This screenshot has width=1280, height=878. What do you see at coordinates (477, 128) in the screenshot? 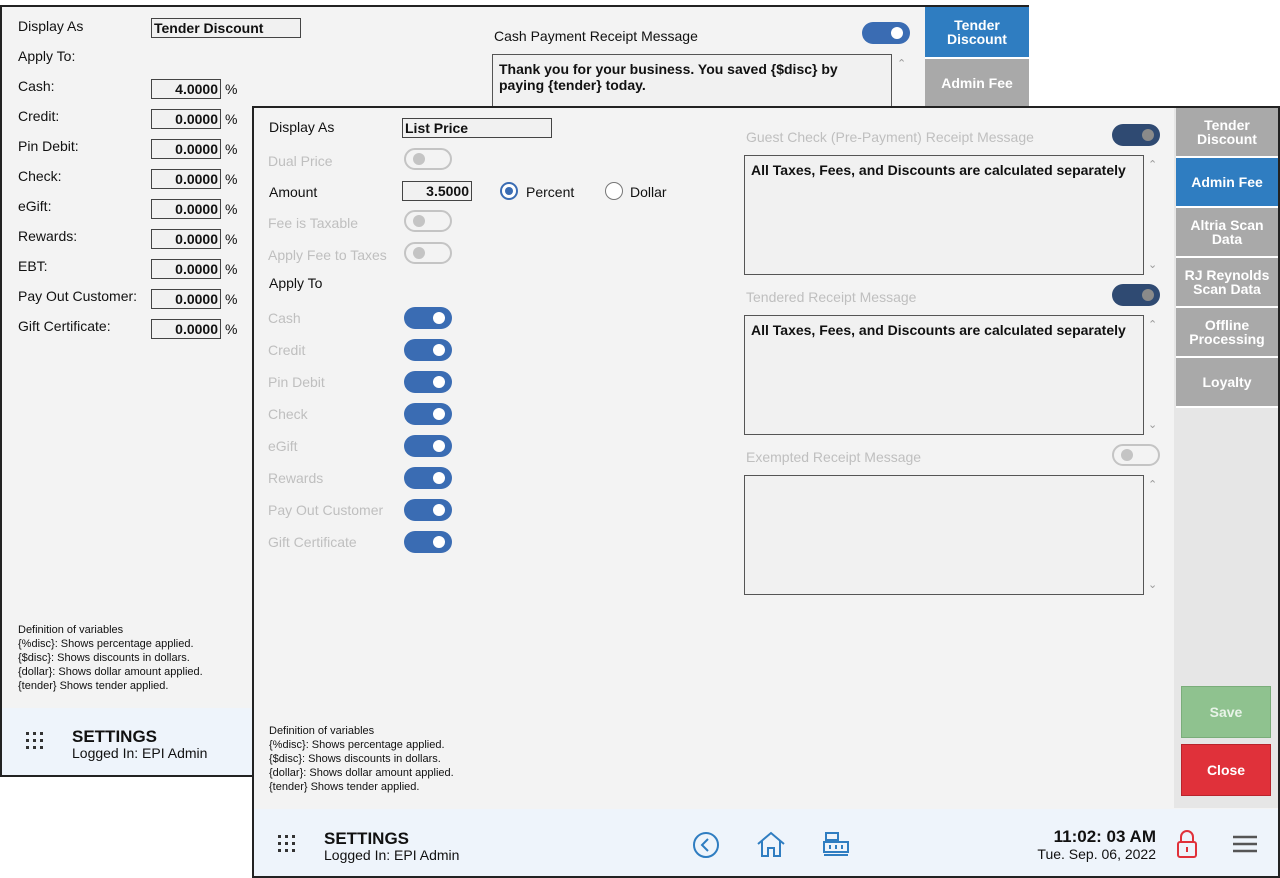
I see `display-as-input: List Price` at bounding box center [477, 128].